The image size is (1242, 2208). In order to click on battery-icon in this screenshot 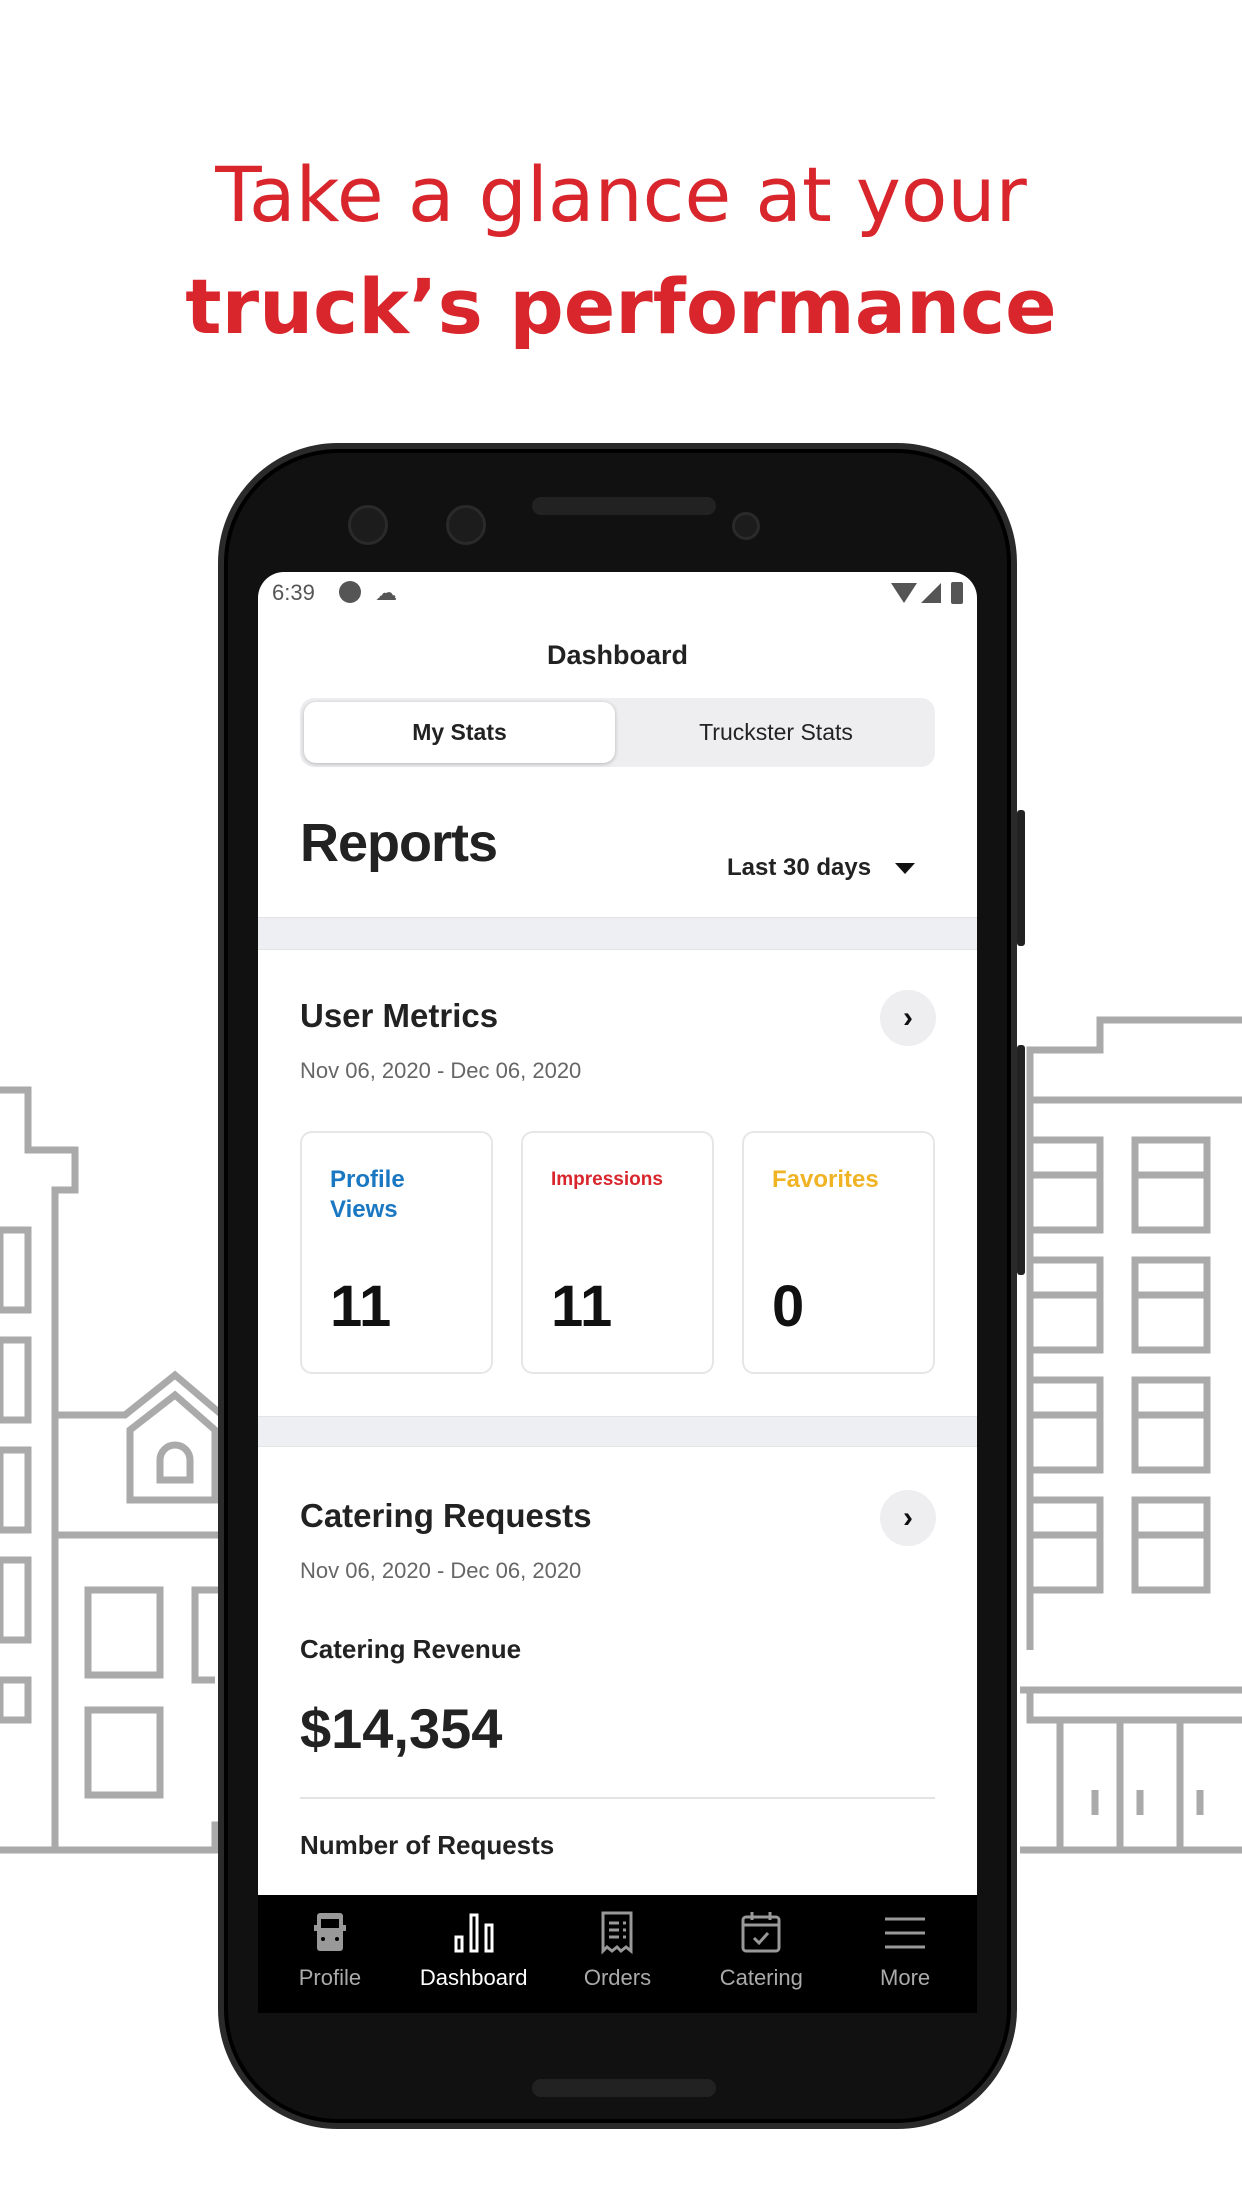, I will do `click(957, 593)`.